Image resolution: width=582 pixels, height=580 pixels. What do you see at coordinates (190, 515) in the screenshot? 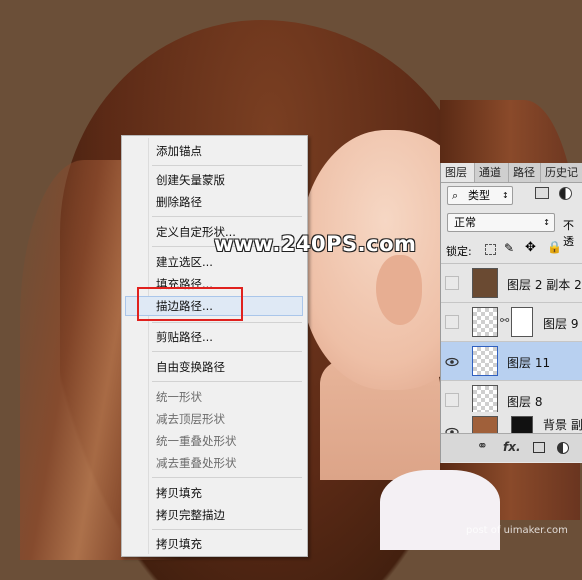
I see `menu-item-label: 拷贝完整描边` at bounding box center [190, 515].